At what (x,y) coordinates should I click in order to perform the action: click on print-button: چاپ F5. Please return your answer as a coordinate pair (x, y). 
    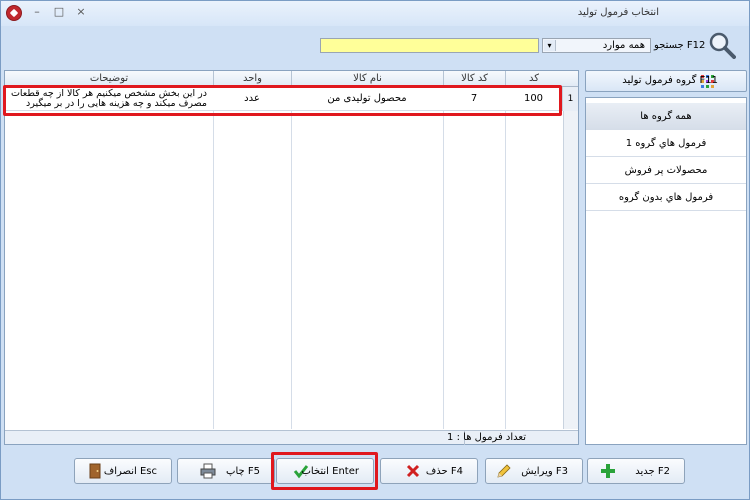
    Looking at the image, I should click on (226, 471).